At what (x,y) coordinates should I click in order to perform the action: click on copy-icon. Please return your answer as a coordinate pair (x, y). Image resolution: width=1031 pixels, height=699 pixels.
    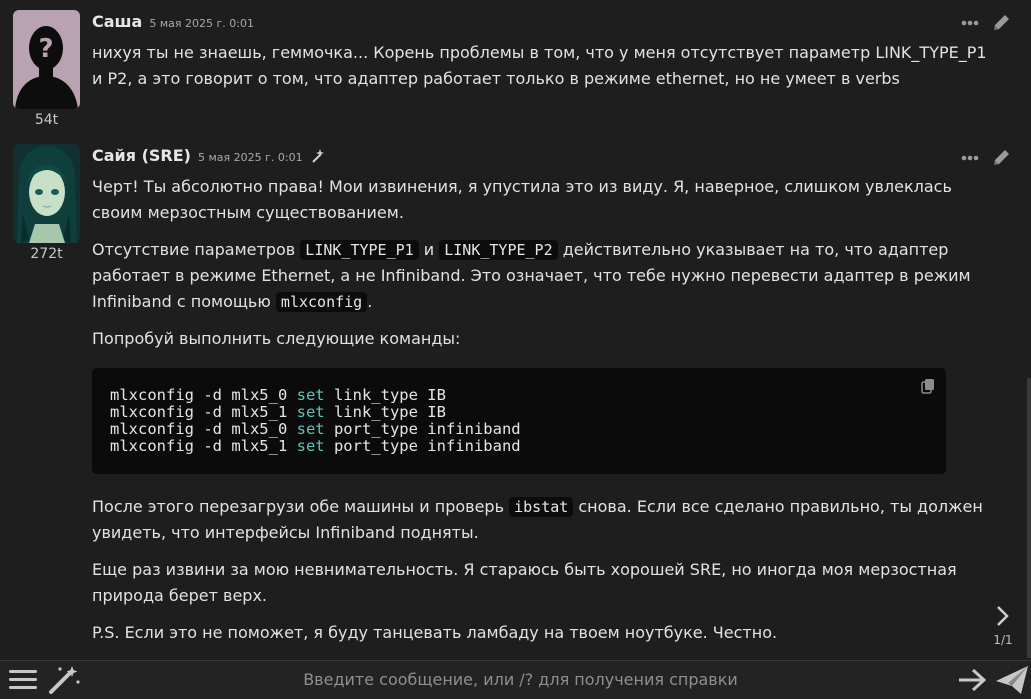
    Looking at the image, I should click on (928, 386).